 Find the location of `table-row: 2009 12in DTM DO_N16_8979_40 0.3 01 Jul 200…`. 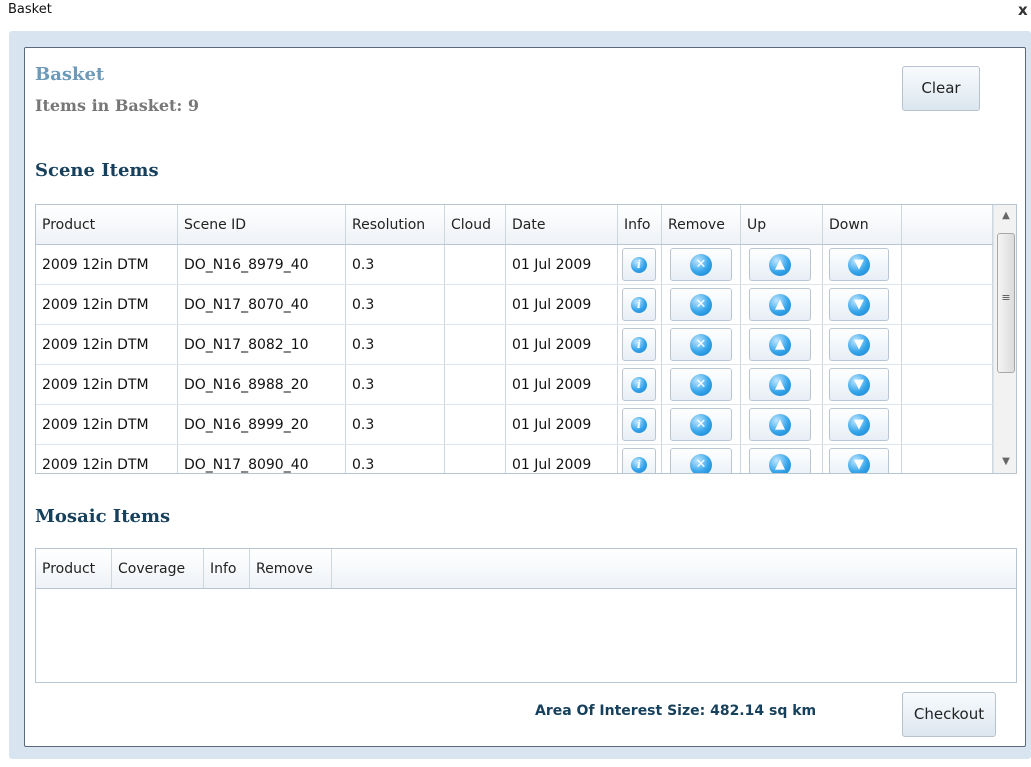

table-row: 2009 12in DTM DO_N16_8979_40 0.3 01 Jul 200… is located at coordinates (514, 265).